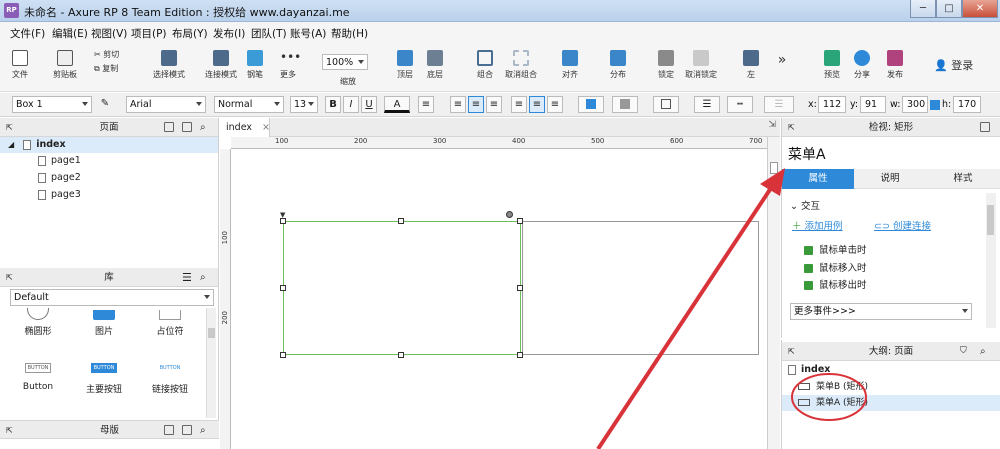 The width and height of the screenshot is (1000, 449). What do you see at coordinates (829, 397) in the screenshot?
I see `annotation-circle` at bounding box center [829, 397].